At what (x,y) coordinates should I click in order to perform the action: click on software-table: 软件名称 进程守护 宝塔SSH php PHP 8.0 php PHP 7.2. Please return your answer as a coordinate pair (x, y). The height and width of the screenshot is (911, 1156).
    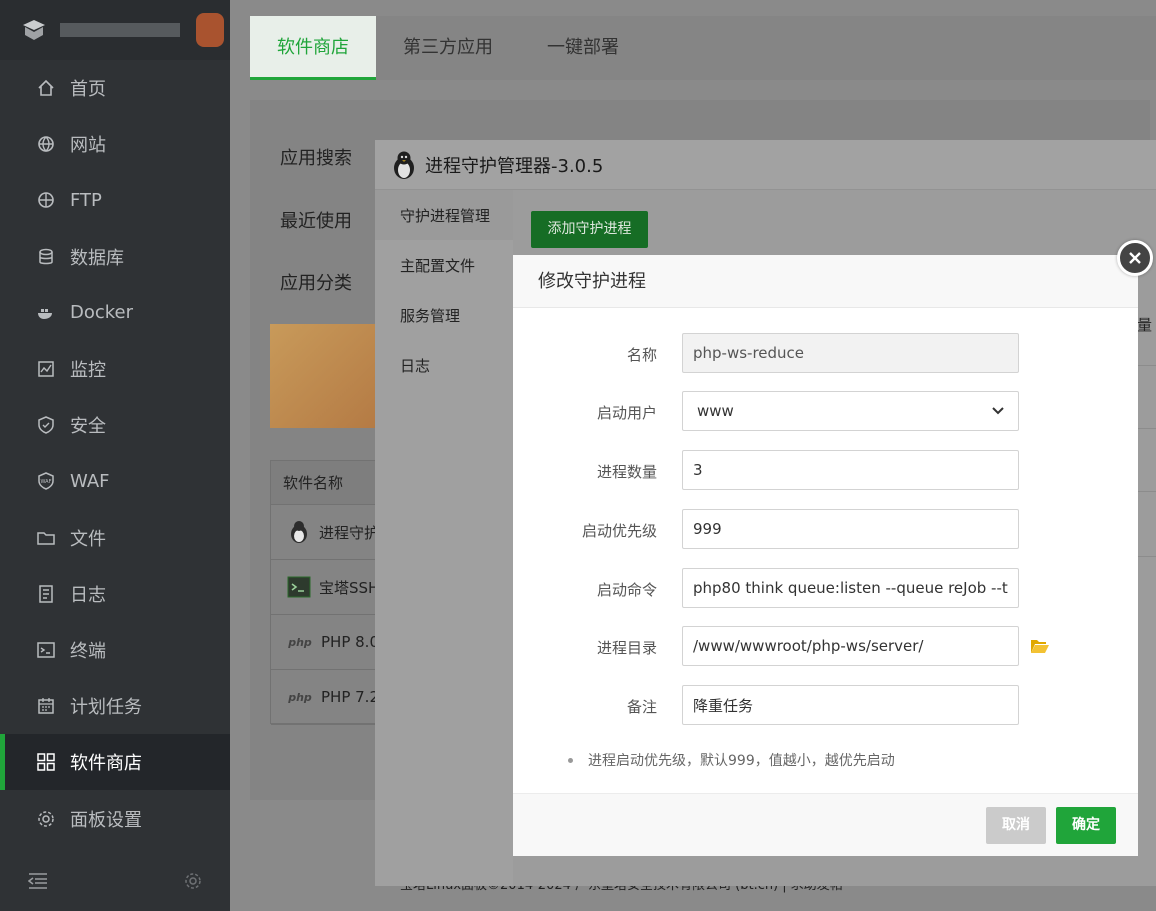
    Looking at the image, I should click on (325, 592).